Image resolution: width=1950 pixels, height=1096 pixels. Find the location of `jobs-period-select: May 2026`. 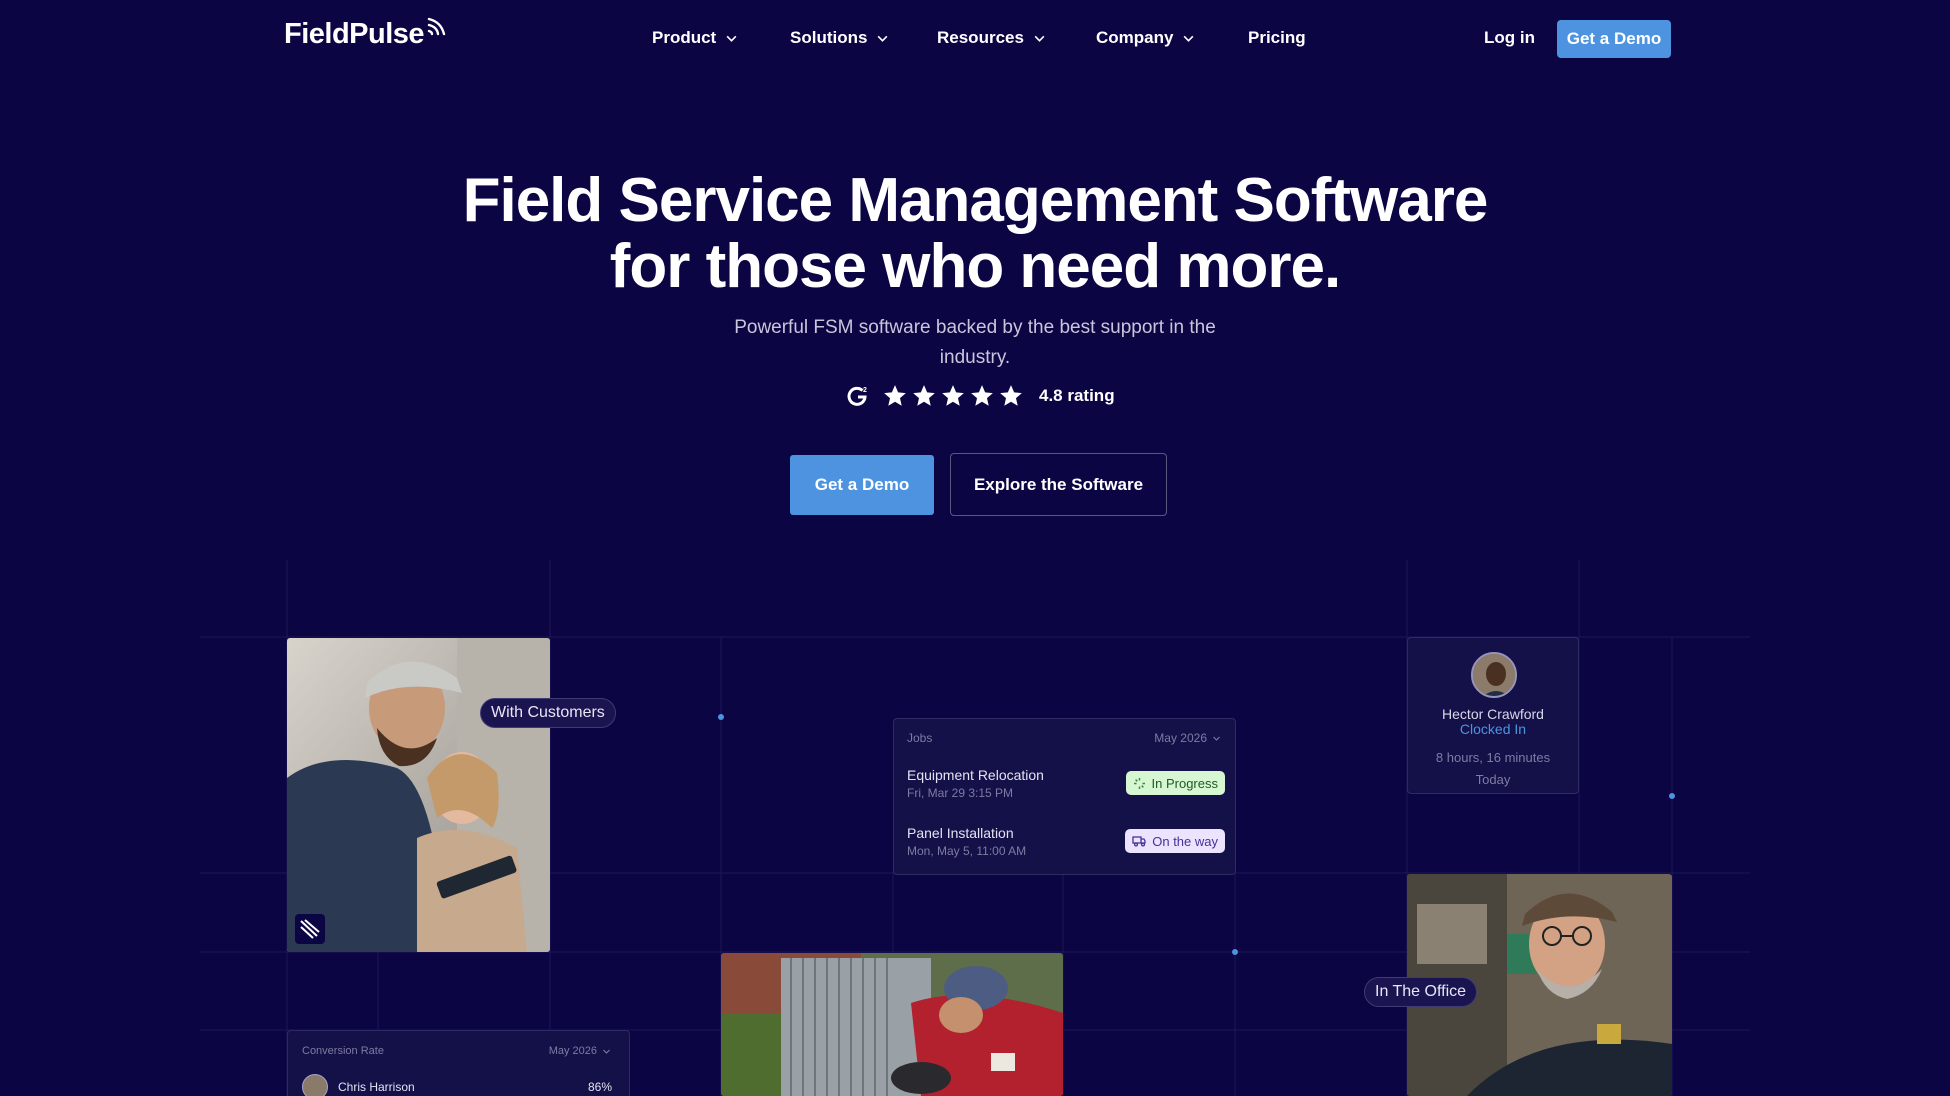

jobs-period-select: May 2026 is located at coordinates (1187, 738).